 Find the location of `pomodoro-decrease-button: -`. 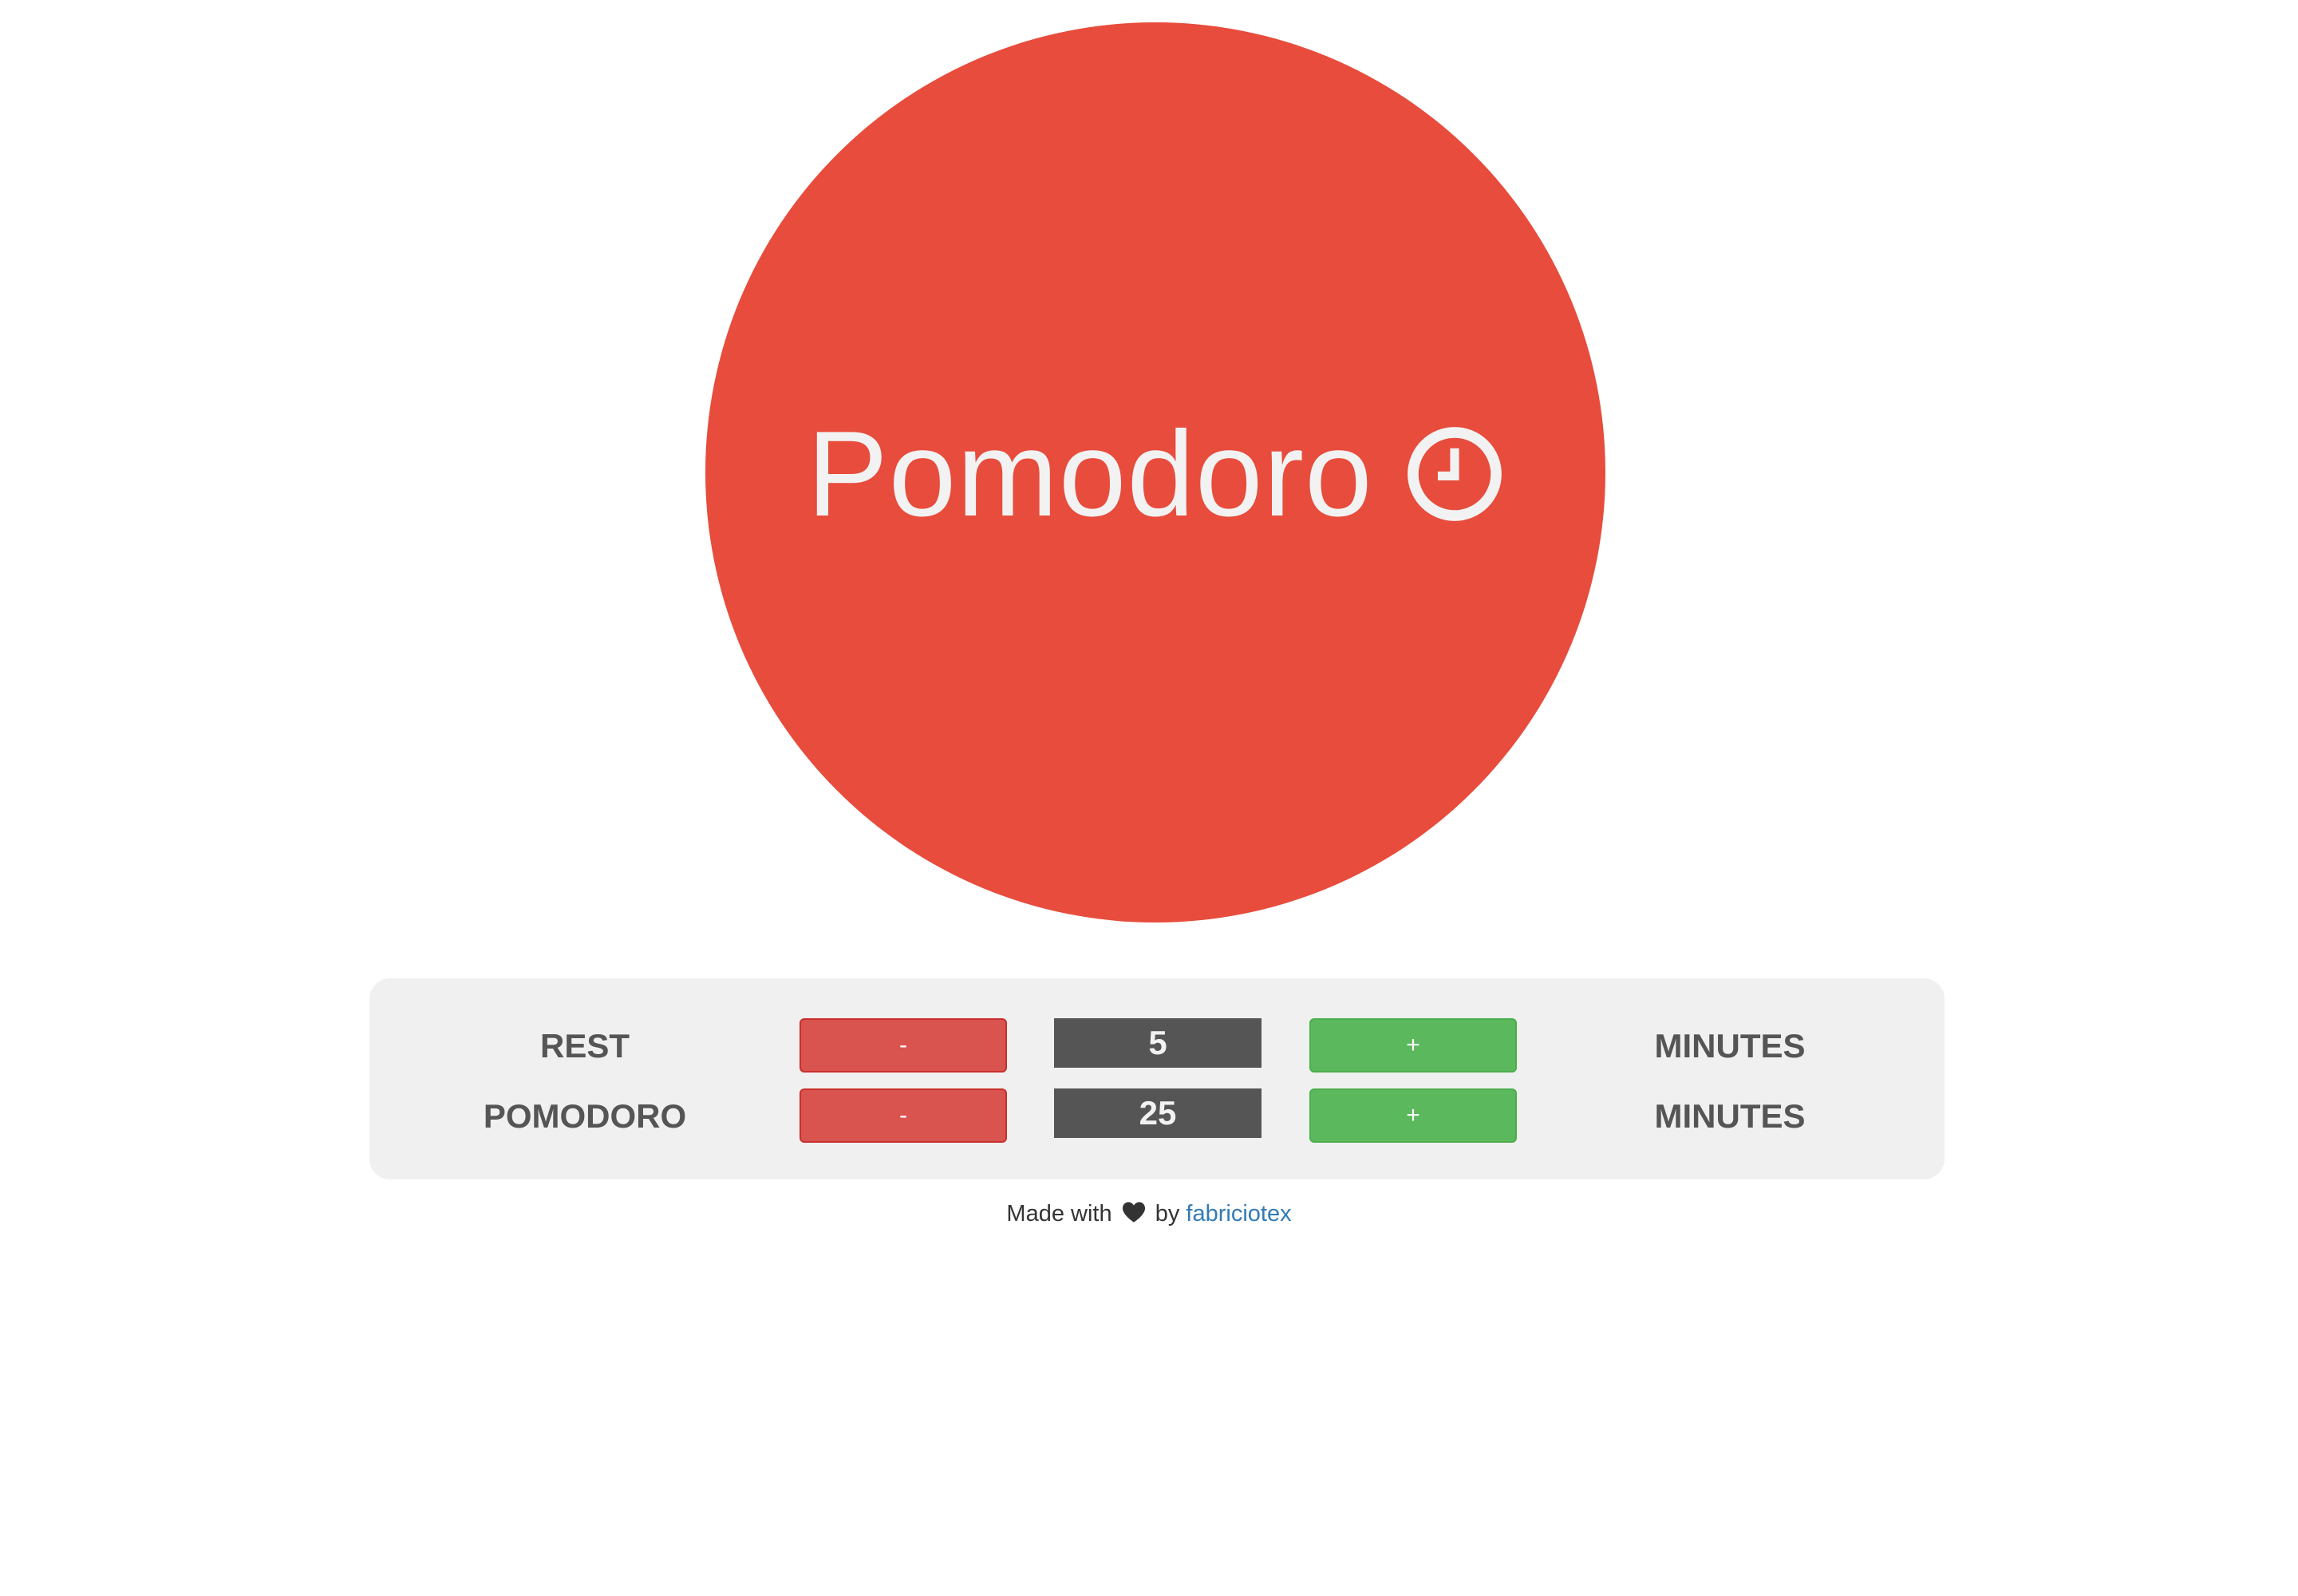

pomodoro-decrease-button: - is located at coordinates (903, 1115).